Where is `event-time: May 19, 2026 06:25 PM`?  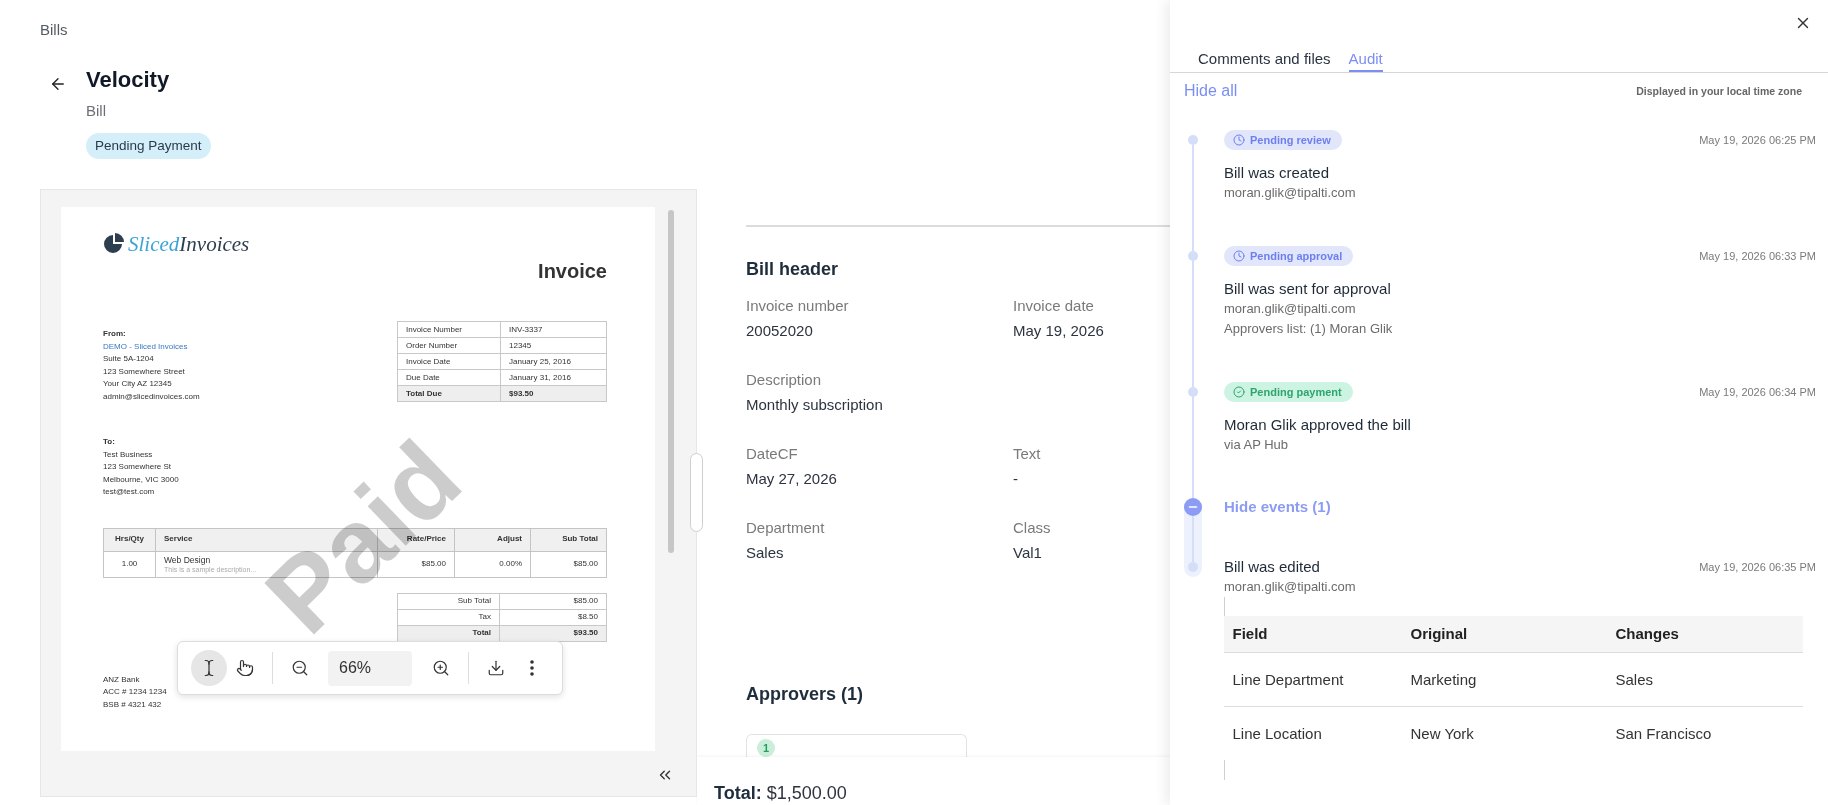
event-time: May 19, 2026 06:25 PM is located at coordinates (1757, 140).